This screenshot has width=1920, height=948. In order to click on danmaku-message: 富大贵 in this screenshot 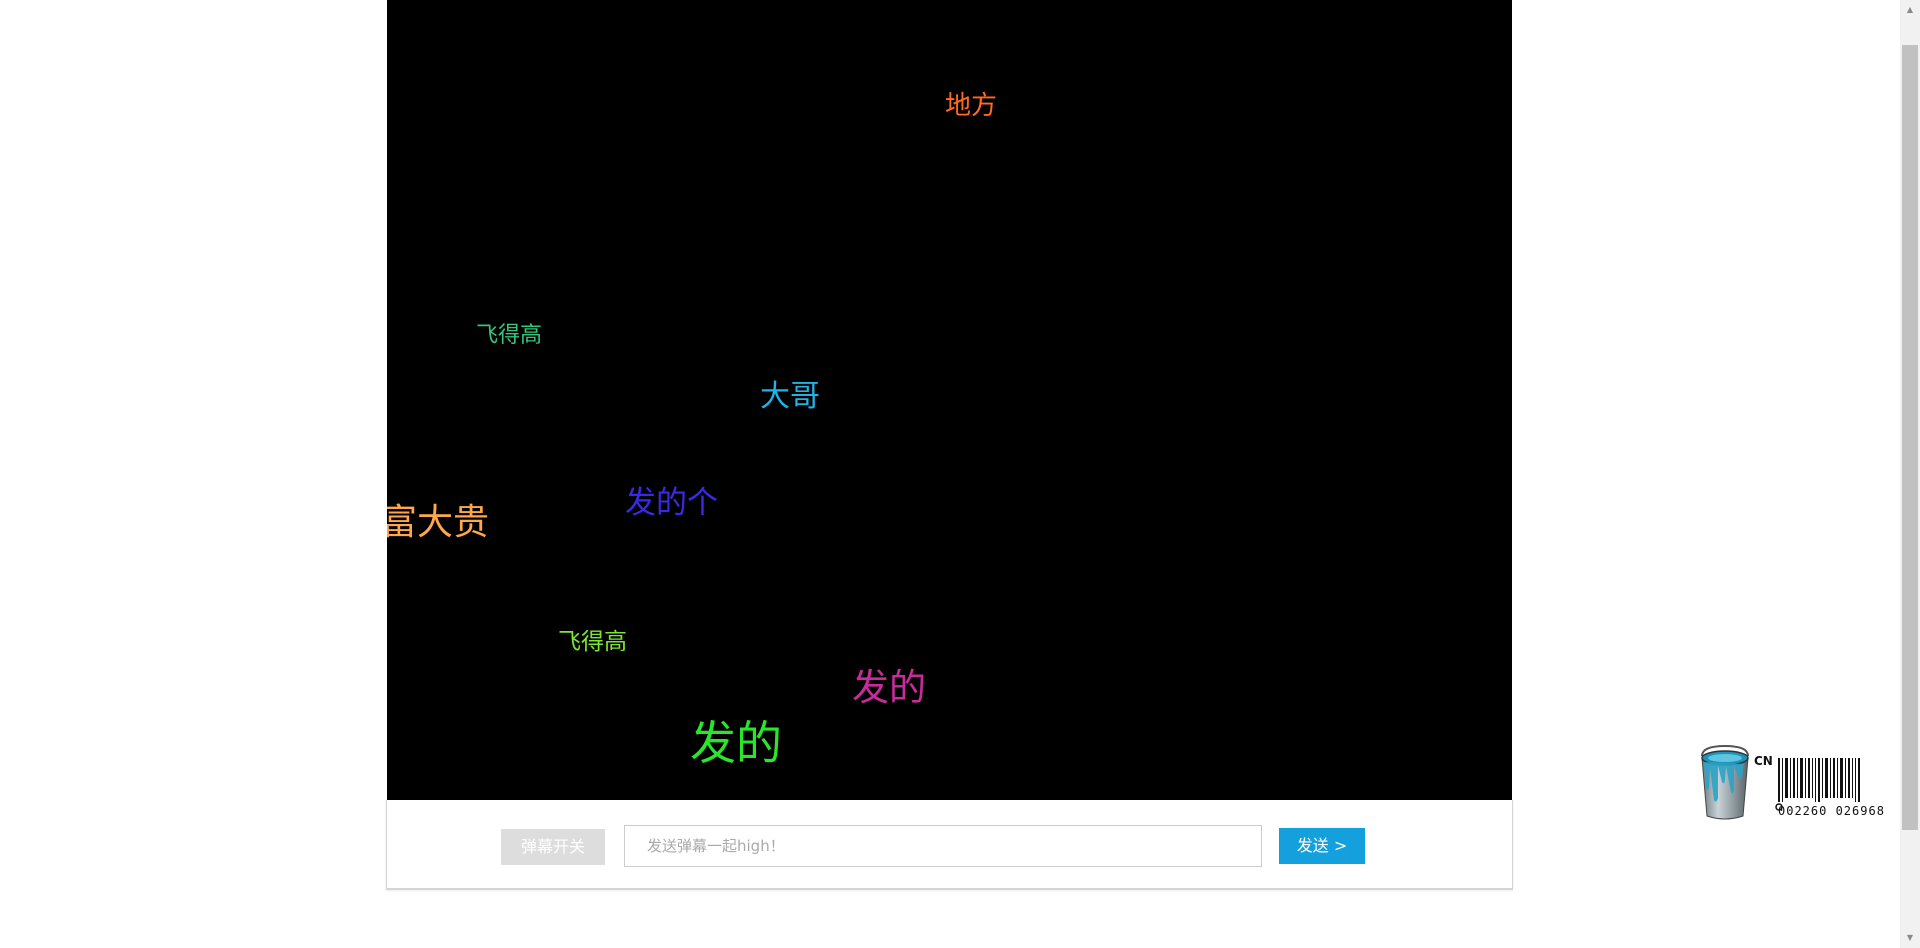, I will do `click(438, 522)`.